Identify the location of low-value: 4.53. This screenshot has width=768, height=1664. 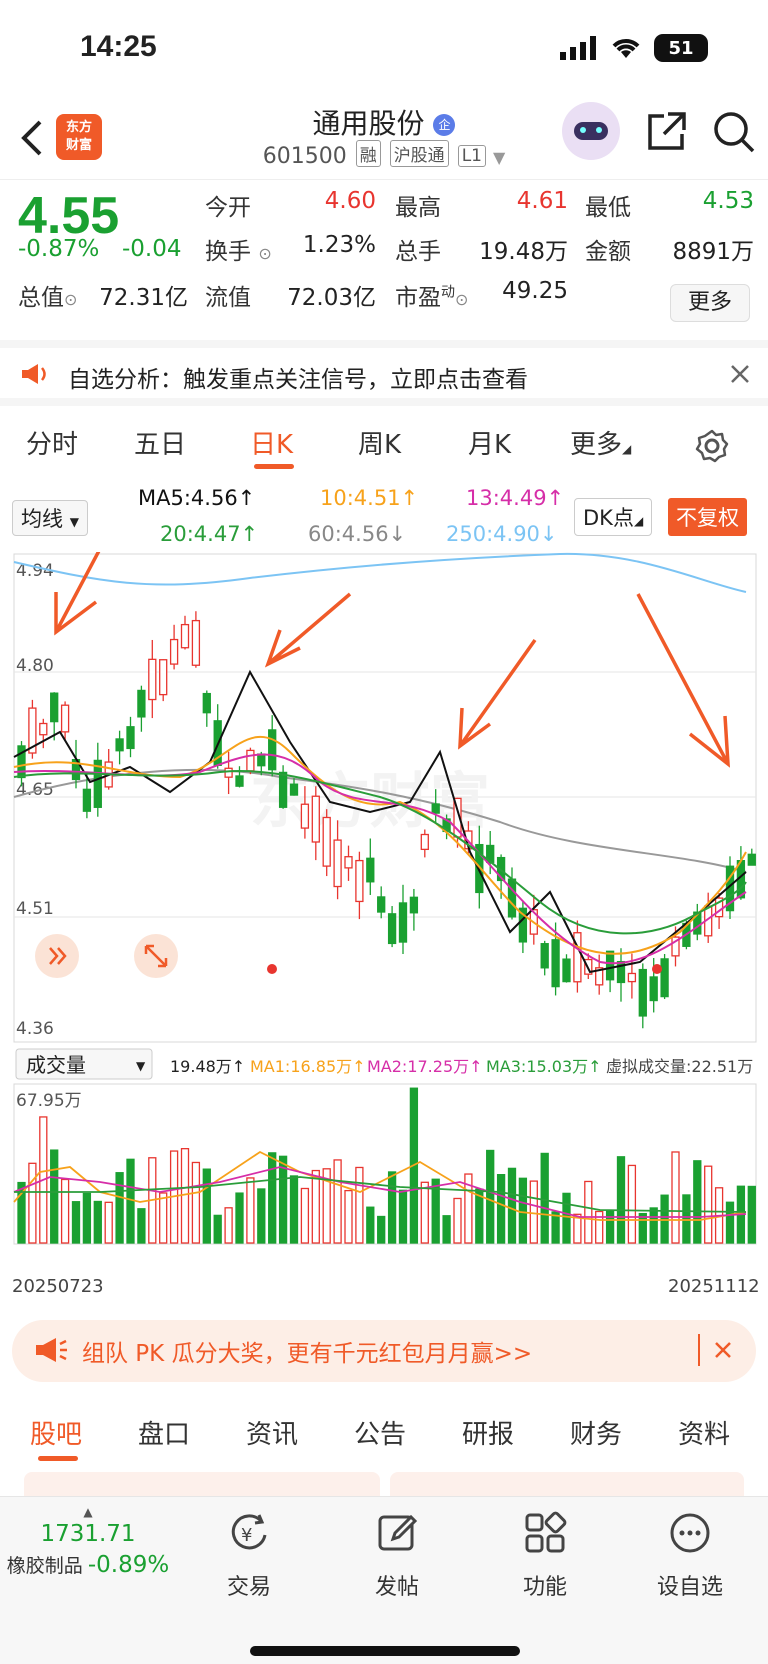
(728, 201).